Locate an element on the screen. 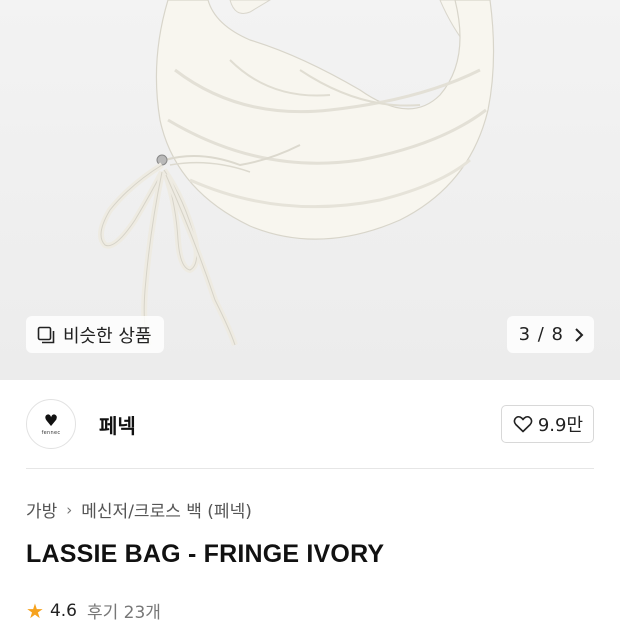 The height and width of the screenshot is (620, 620). image-counter-button: 3 / 8 is located at coordinates (550, 334).